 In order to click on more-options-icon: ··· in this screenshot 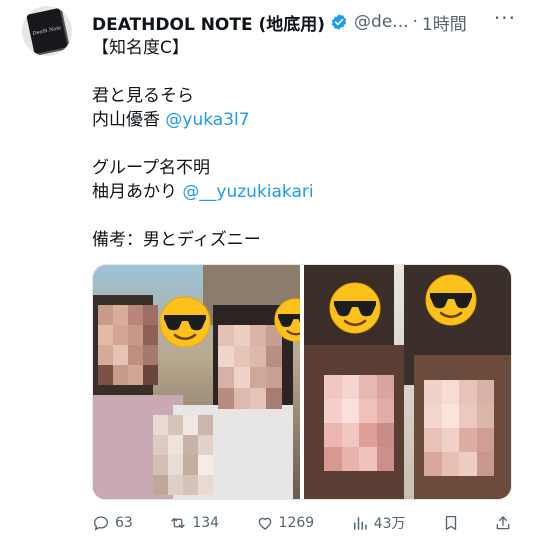, I will do `click(505, 18)`.